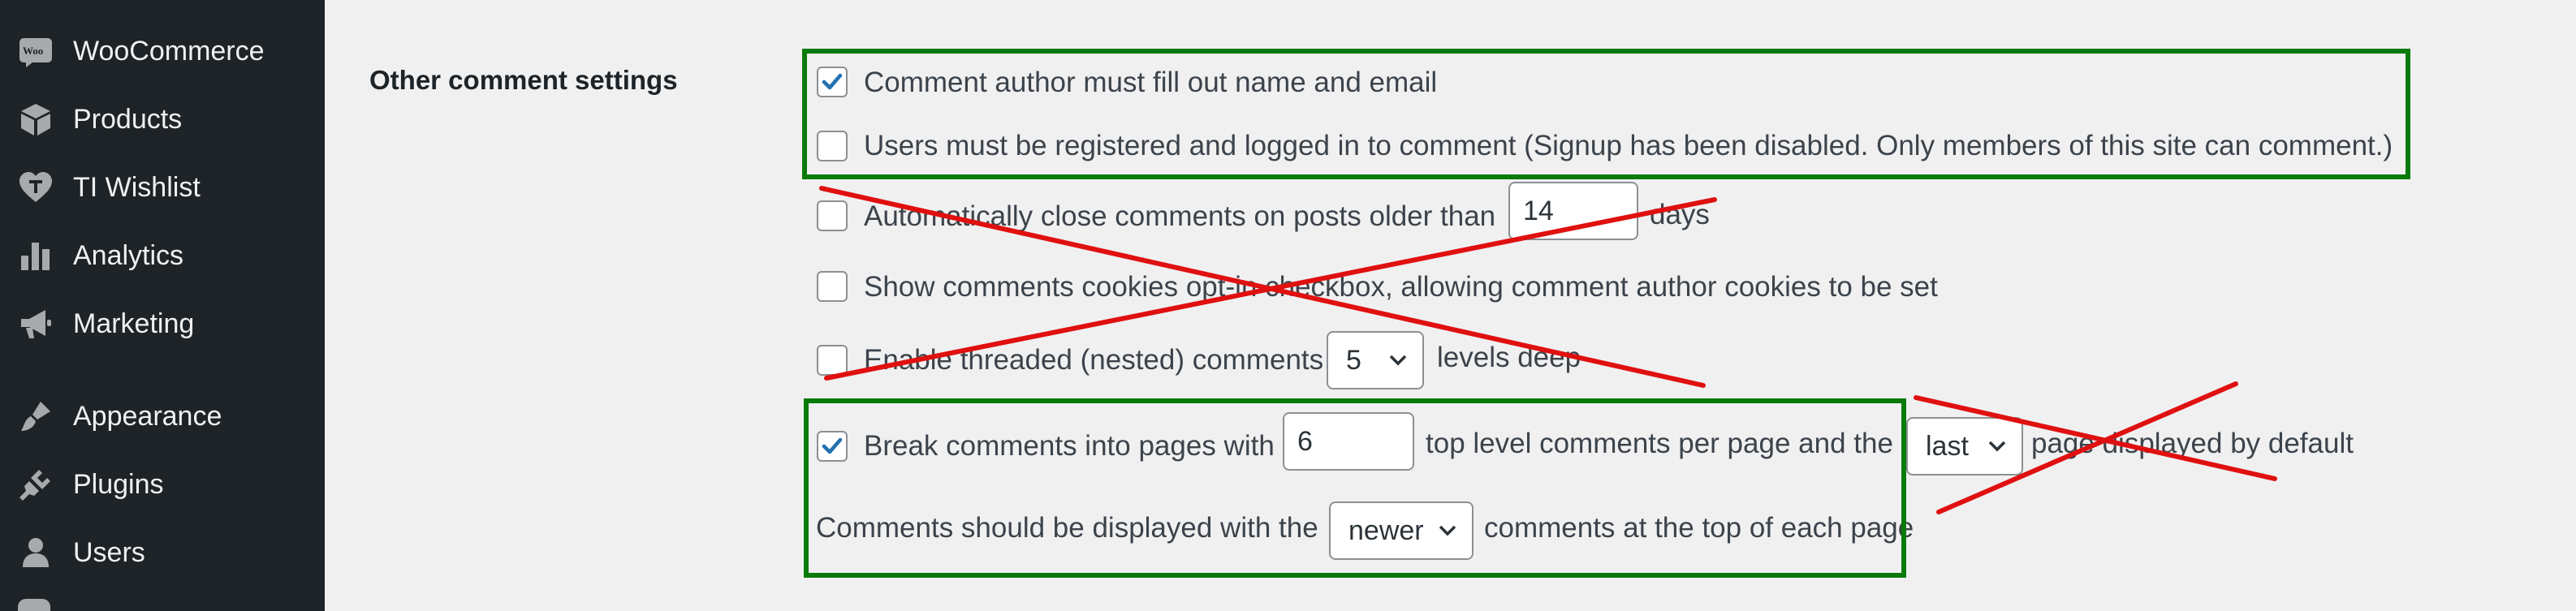 This screenshot has width=2576, height=611. What do you see at coordinates (1348, 441) in the screenshot?
I see `comments-per-page-input: 6` at bounding box center [1348, 441].